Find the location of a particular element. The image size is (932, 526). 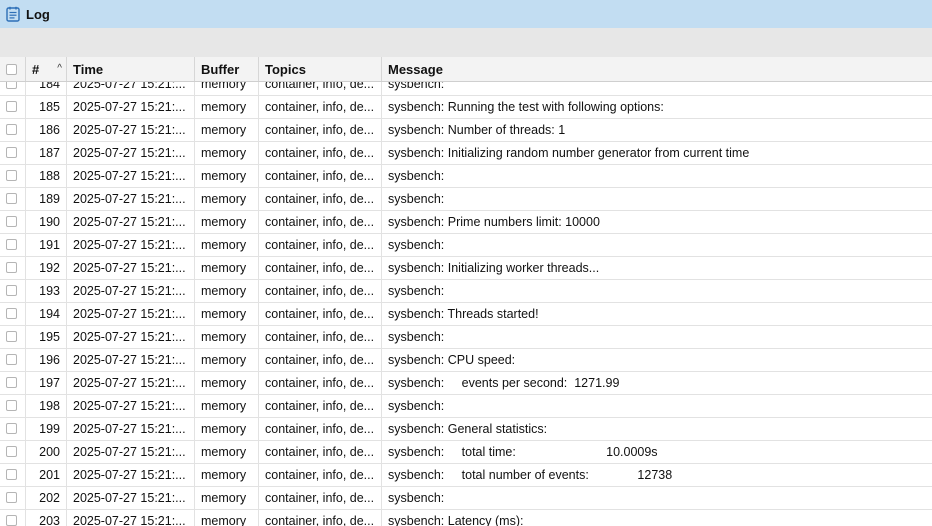

row-message: sysbench: Number of threads: 1 is located at coordinates (477, 130).